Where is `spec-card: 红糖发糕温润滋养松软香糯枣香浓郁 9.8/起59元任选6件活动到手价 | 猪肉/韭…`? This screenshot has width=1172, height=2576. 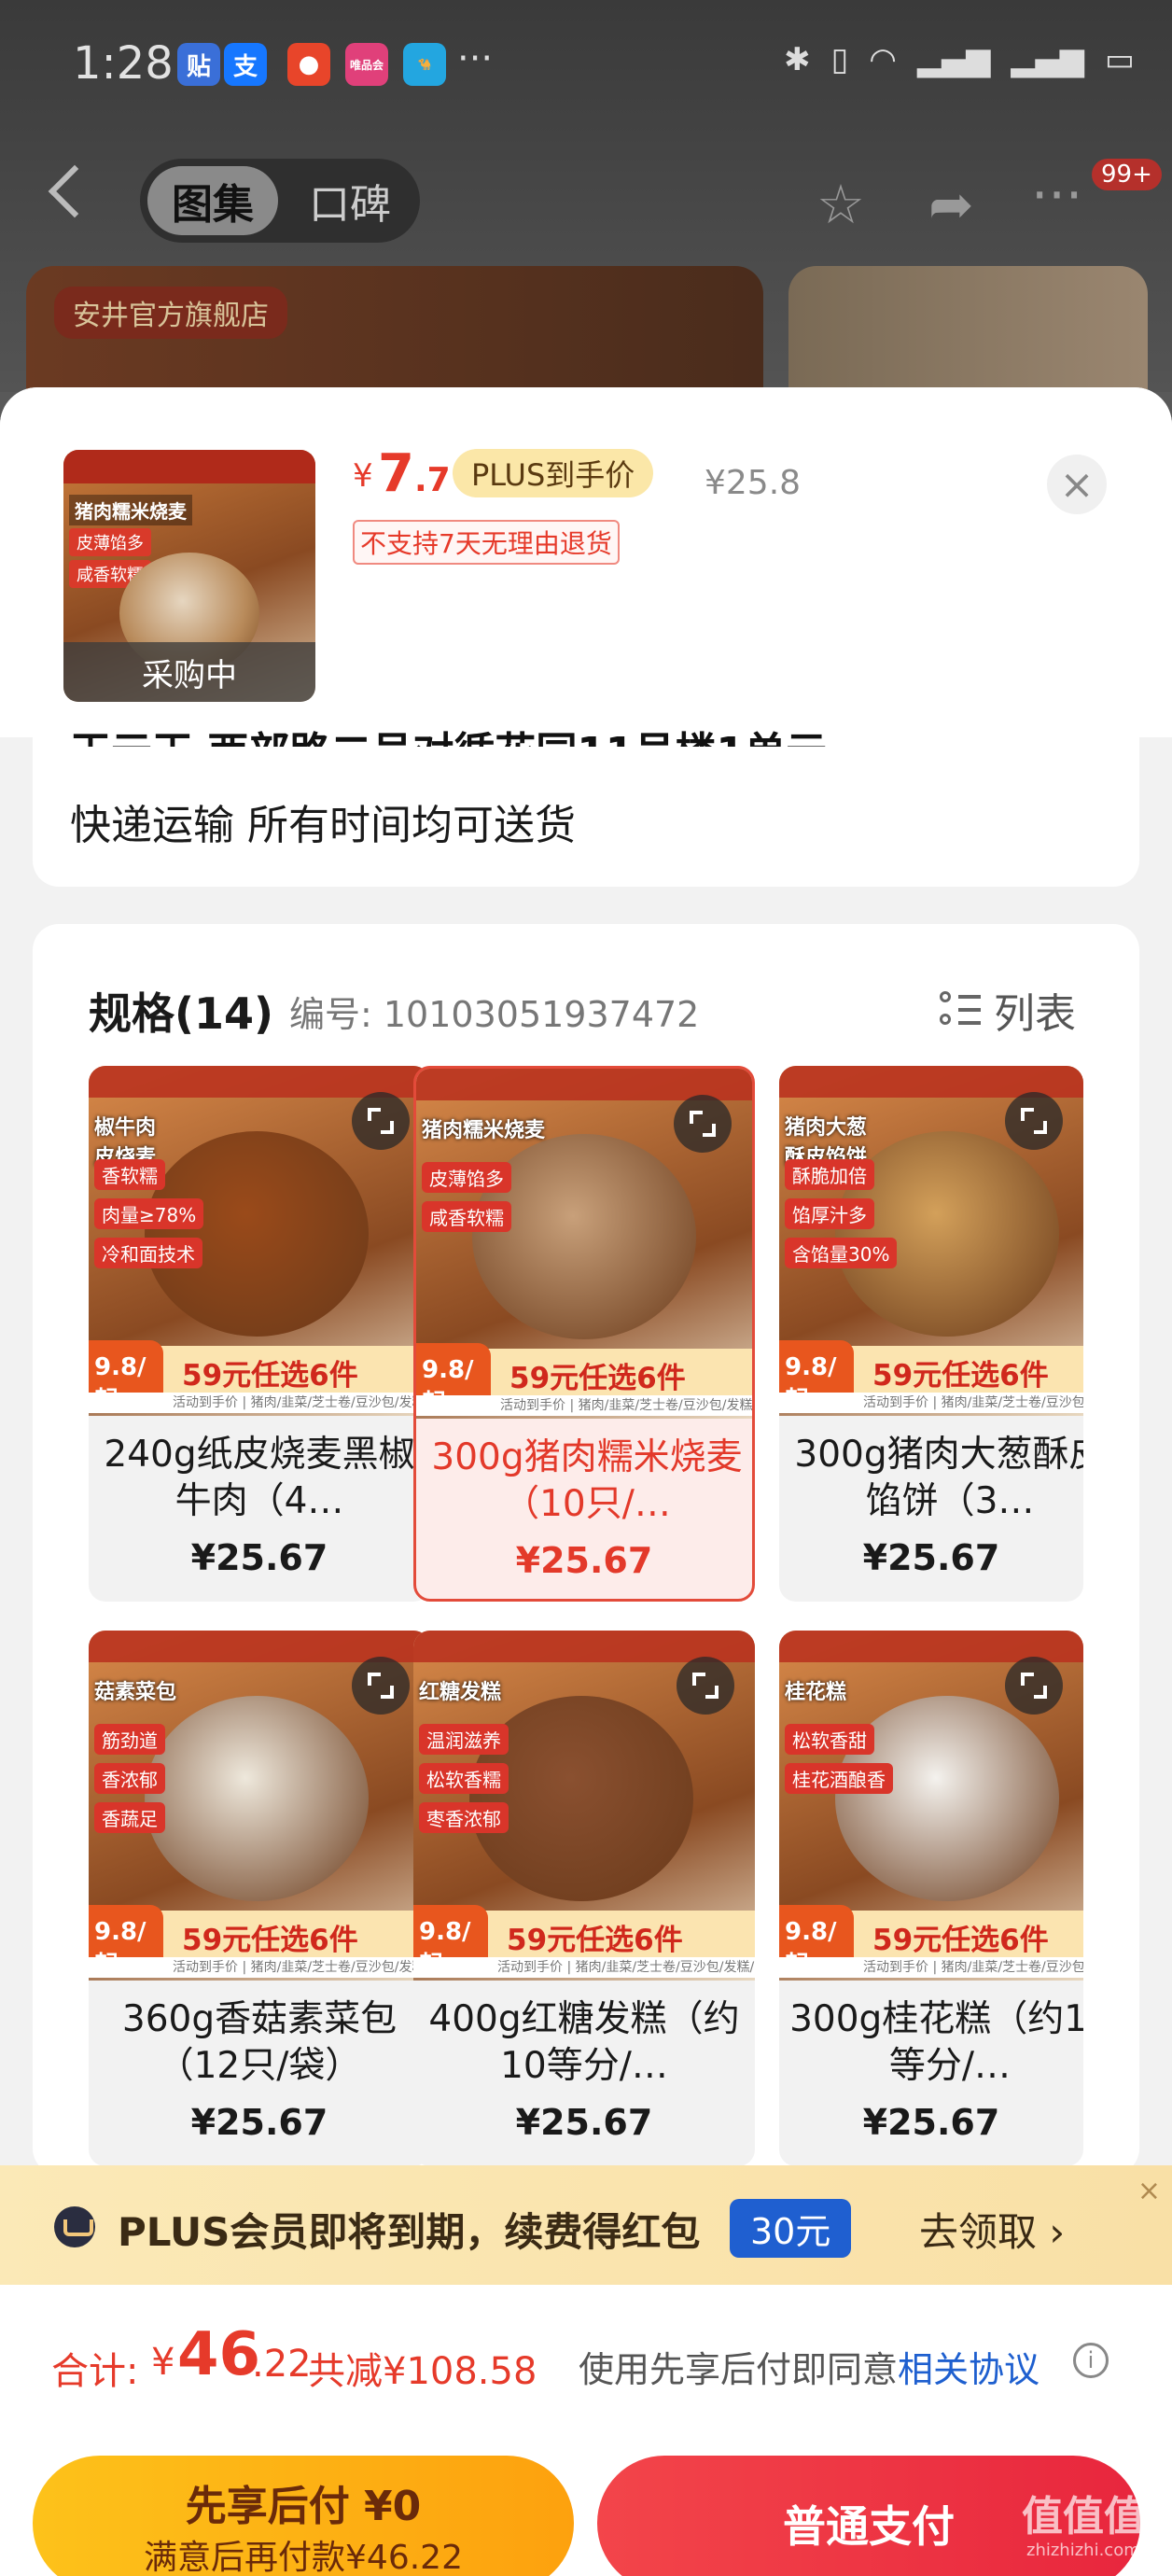
spec-card: 红糖发糕温润滋养松软香糯枣香浓郁 9.8/起59元任选6件活动到手价 | 猪肉/韭… is located at coordinates (584, 1898).